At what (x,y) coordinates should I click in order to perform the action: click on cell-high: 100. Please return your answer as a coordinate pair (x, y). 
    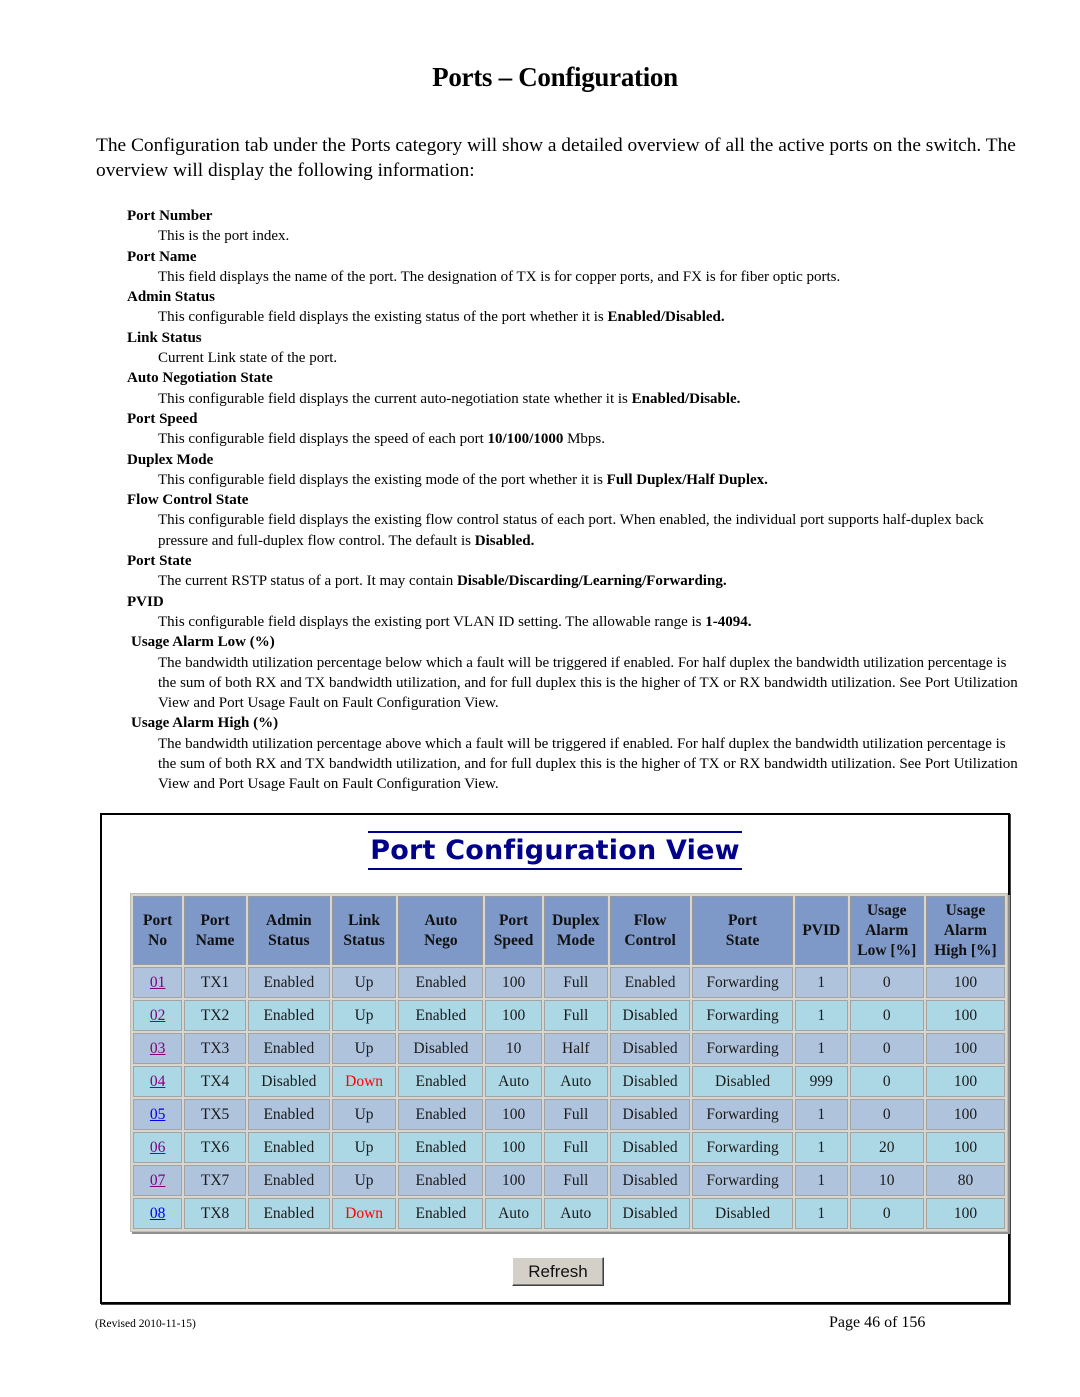
    Looking at the image, I should click on (965, 982).